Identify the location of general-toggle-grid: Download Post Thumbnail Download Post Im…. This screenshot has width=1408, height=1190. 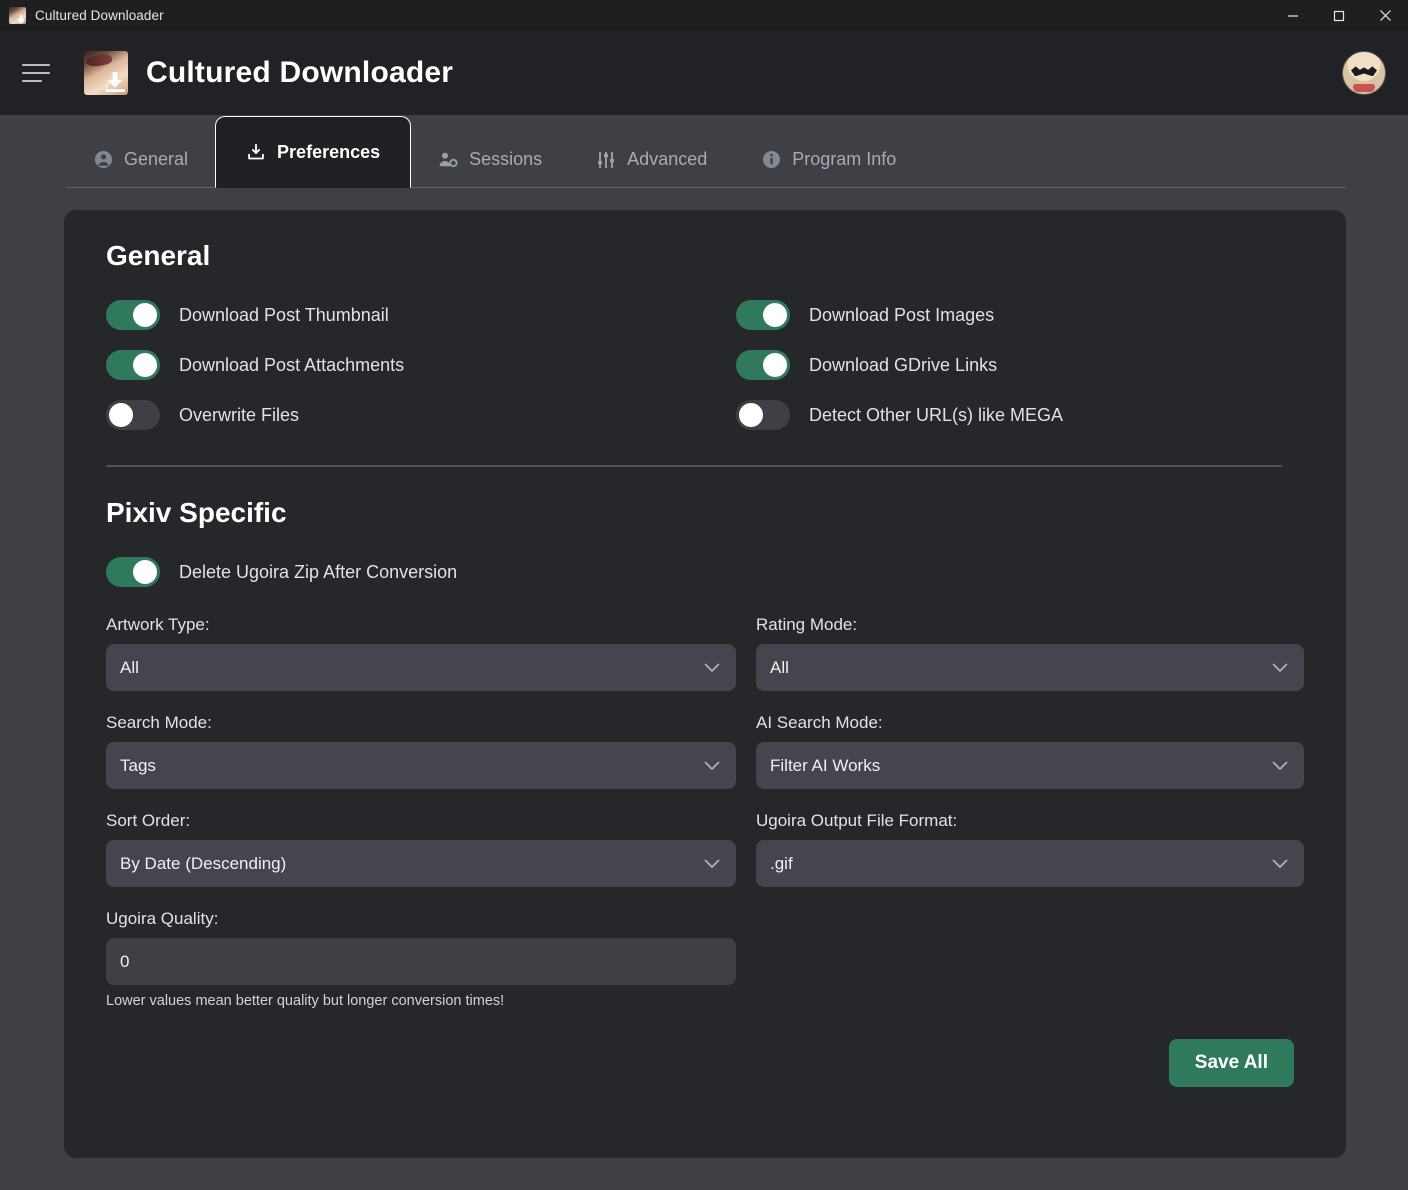
(695, 365).